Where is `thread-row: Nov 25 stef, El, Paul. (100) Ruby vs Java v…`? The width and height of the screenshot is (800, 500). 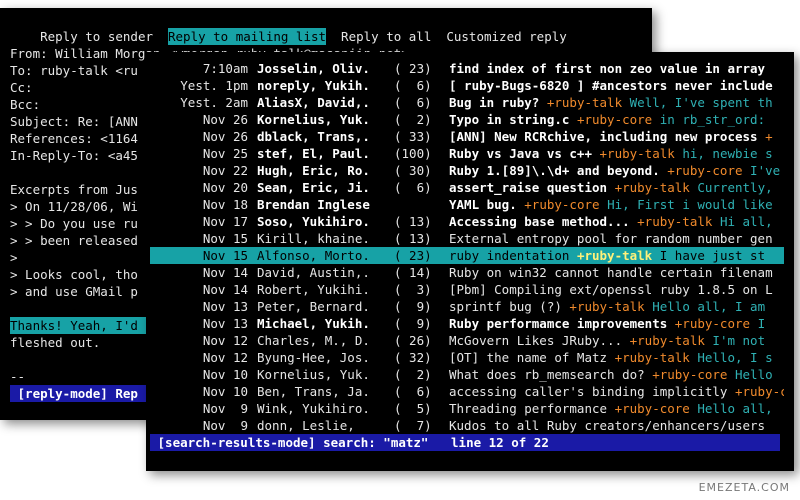 thread-row: Nov 25 stef, El, Paul. (100) Ruby vs Java v… is located at coordinates (467, 153).